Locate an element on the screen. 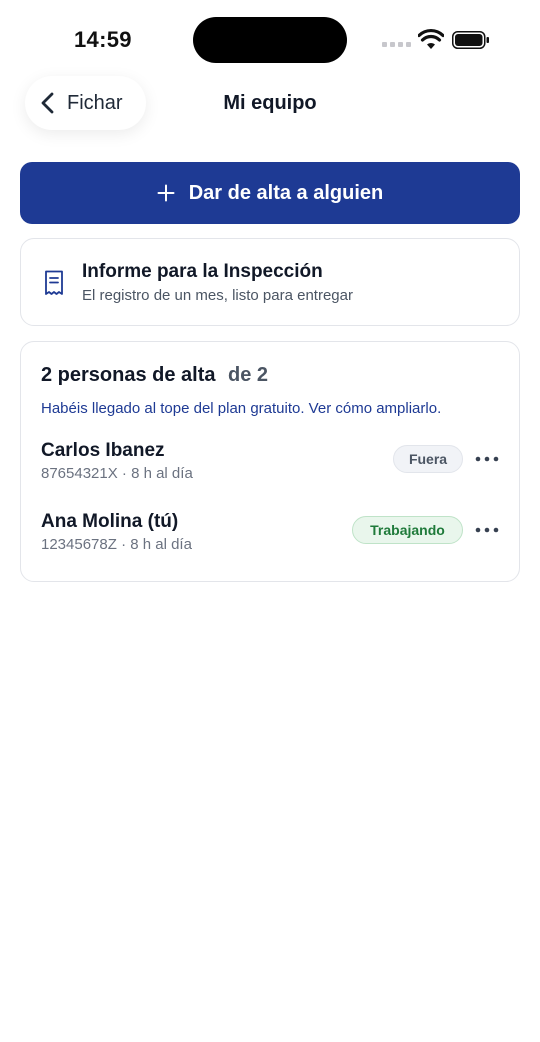 The height and width of the screenshot is (1042, 540). signal-icon is located at coordinates (397, 45).